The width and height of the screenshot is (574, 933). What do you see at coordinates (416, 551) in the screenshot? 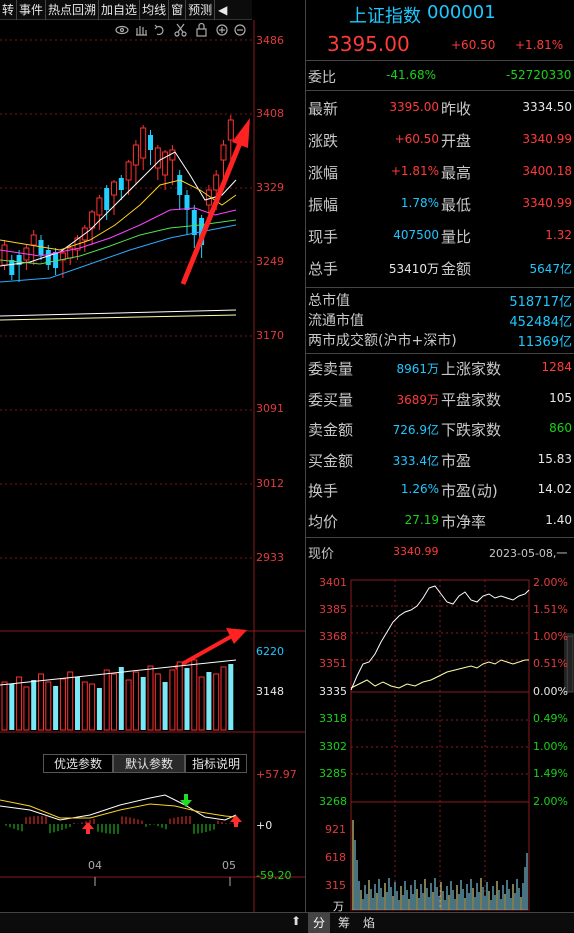
I see `current-price-value: 3340.99` at bounding box center [416, 551].